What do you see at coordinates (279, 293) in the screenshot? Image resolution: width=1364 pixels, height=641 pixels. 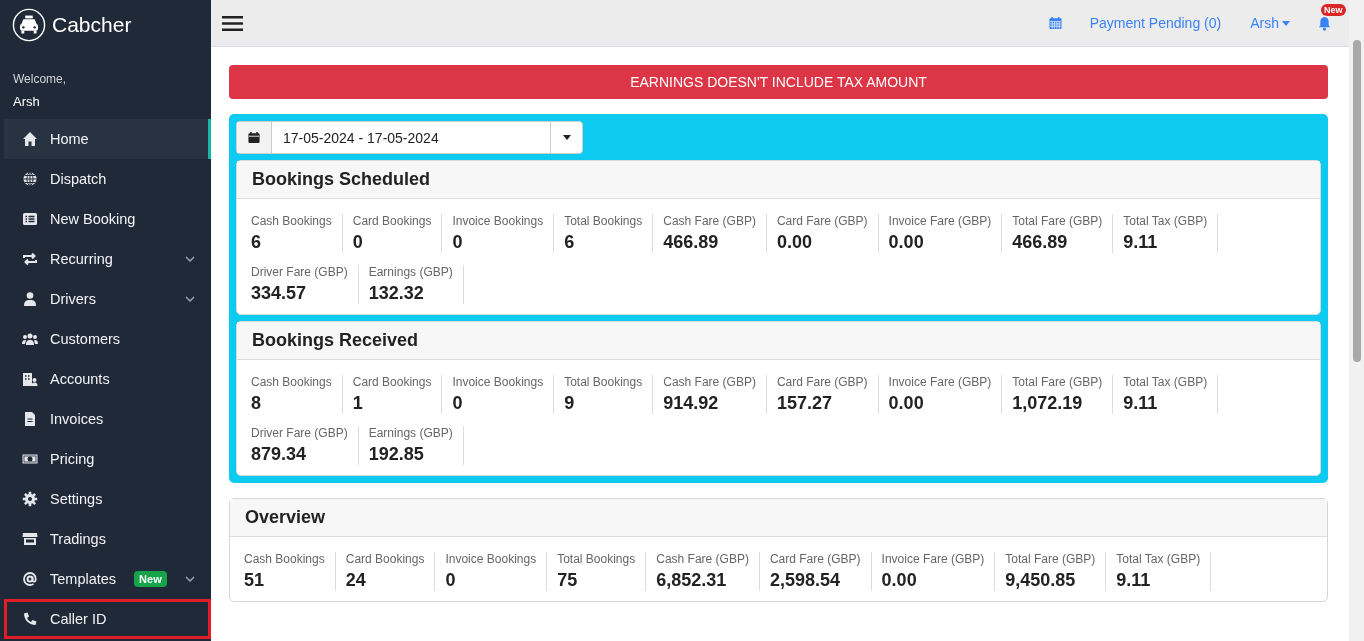 I see `stat-value: 334.57` at bounding box center [279, 293].